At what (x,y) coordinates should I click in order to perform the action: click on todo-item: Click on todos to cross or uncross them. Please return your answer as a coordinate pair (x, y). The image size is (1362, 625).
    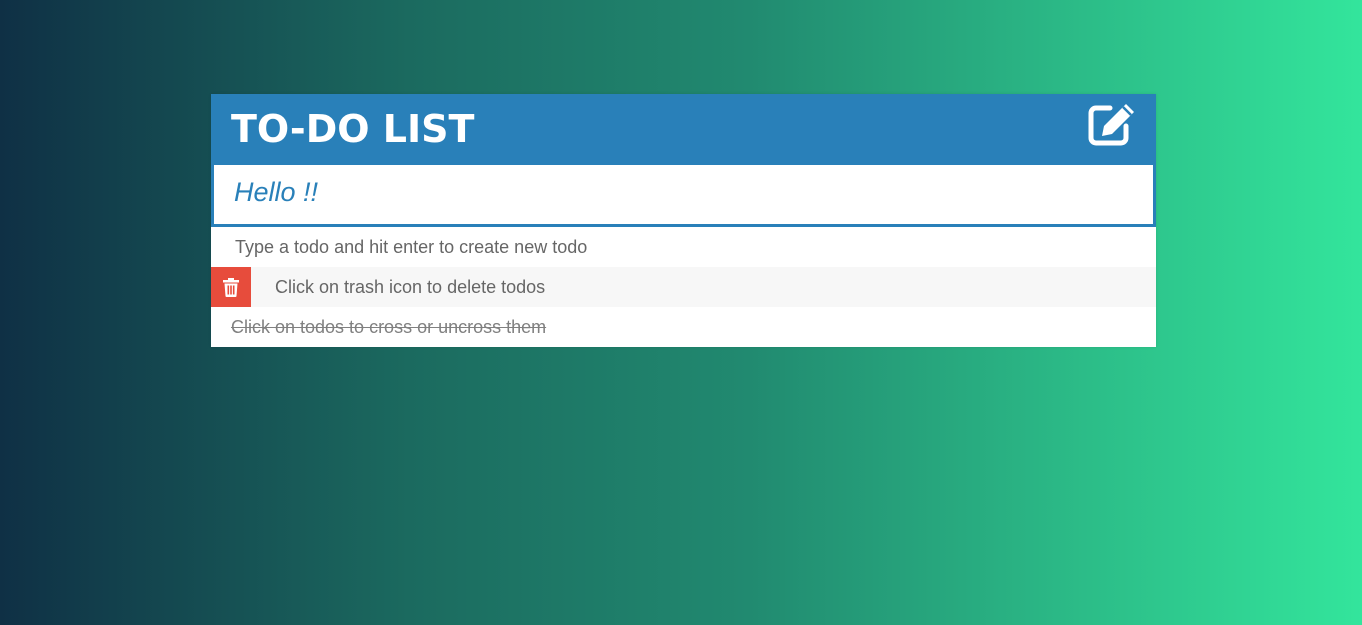
    Looking at the image, I should click on (683, 327).